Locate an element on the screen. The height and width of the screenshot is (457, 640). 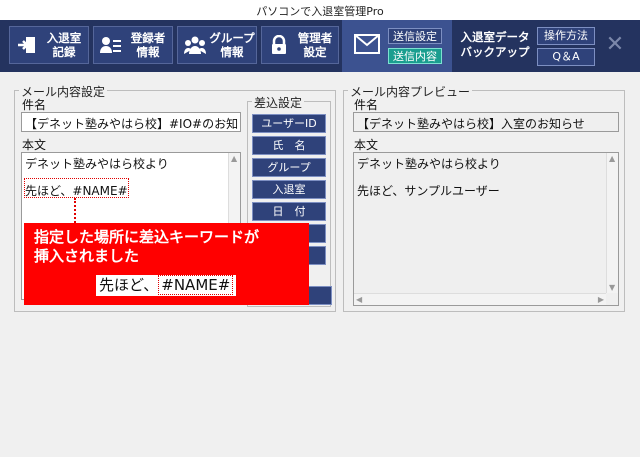
callout-example-keyword: #NAME# is located at coordinates (196, 285).